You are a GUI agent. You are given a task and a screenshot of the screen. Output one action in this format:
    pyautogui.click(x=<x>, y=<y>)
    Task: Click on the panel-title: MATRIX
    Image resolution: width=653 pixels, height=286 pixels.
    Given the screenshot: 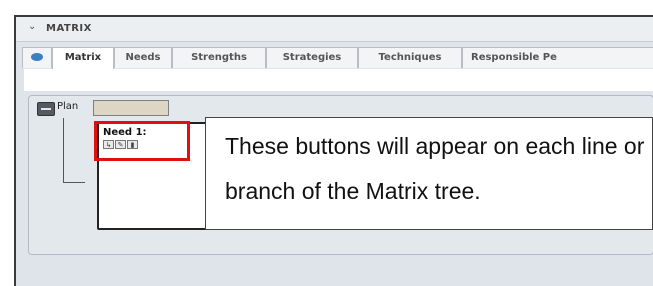 What is the action you would take?
    pyautogui.click(x=69, y=28)
    